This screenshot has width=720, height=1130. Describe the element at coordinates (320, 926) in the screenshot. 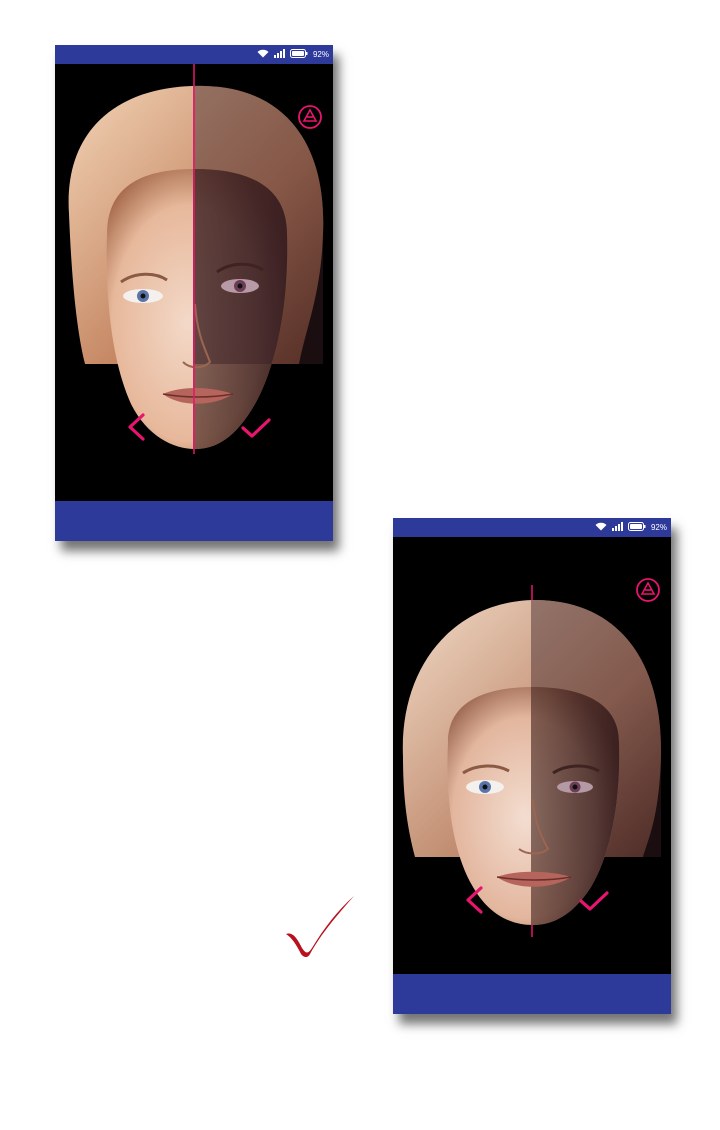

I see `checkmark-icon` at that location.